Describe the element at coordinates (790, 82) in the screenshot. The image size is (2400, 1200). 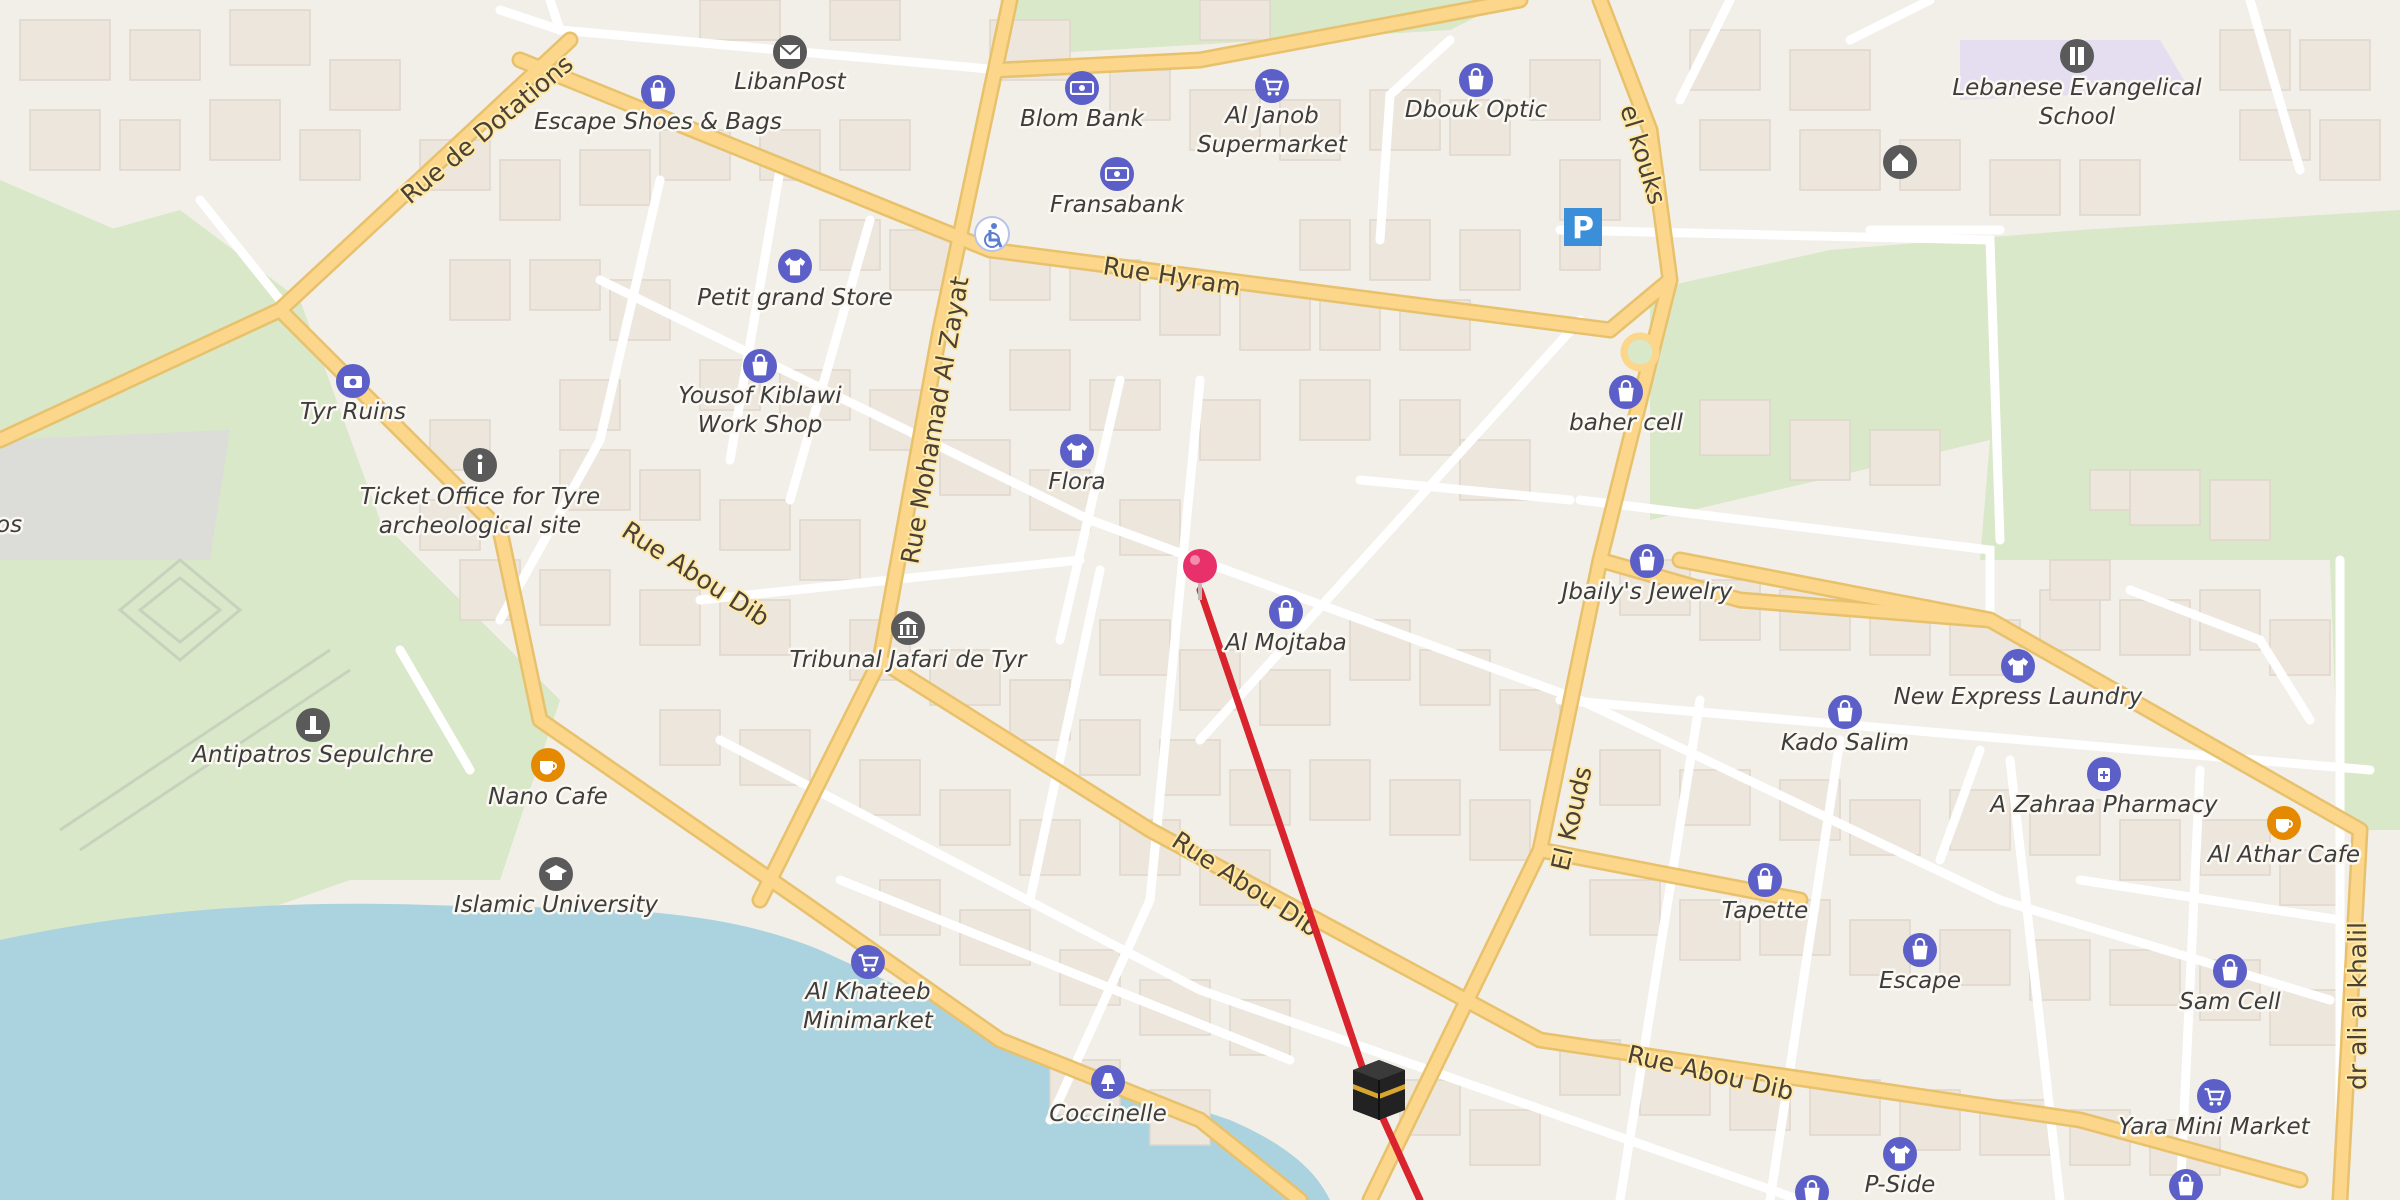
I see `poi-label: LibanPost` at that location.